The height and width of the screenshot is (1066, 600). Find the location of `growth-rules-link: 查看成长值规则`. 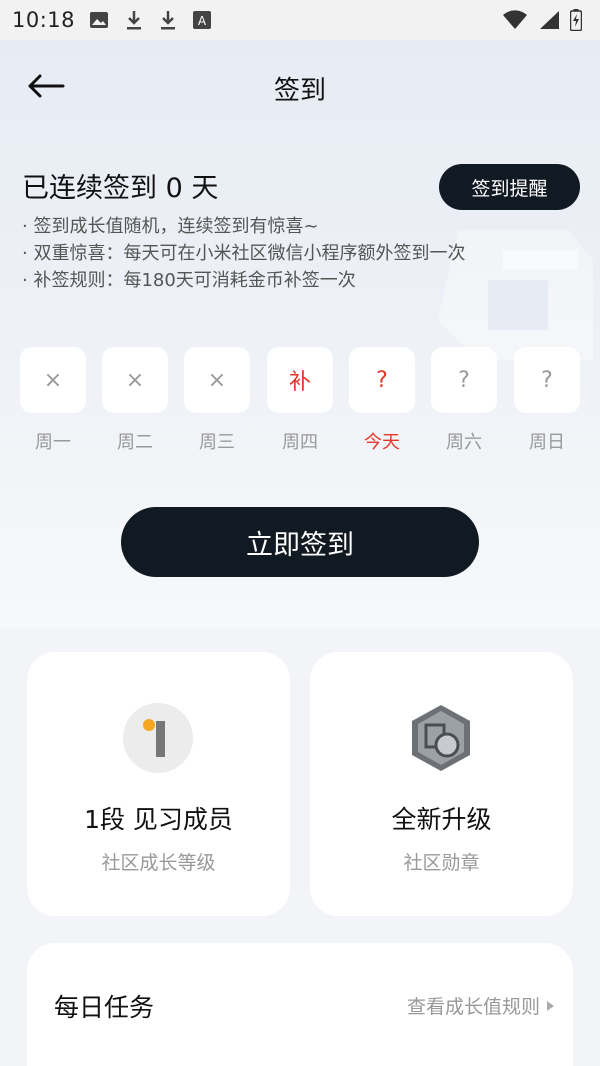

growth-rules-link: 查看成长值规则 is located at coordinates (481, 1005).